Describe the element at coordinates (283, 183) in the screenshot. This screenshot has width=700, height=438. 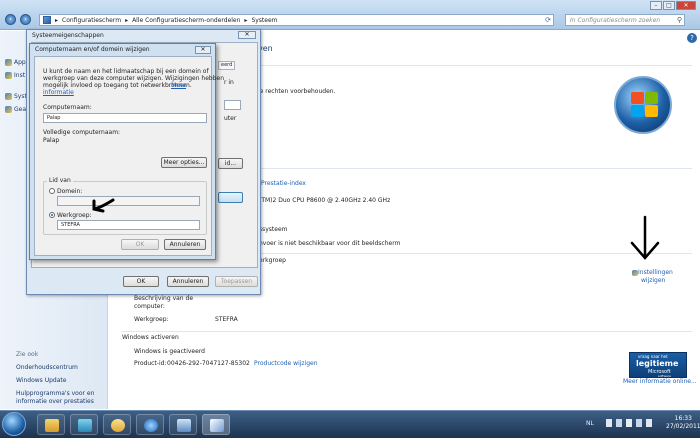
I see `performance-index-link: Prestatie-index` at that location.